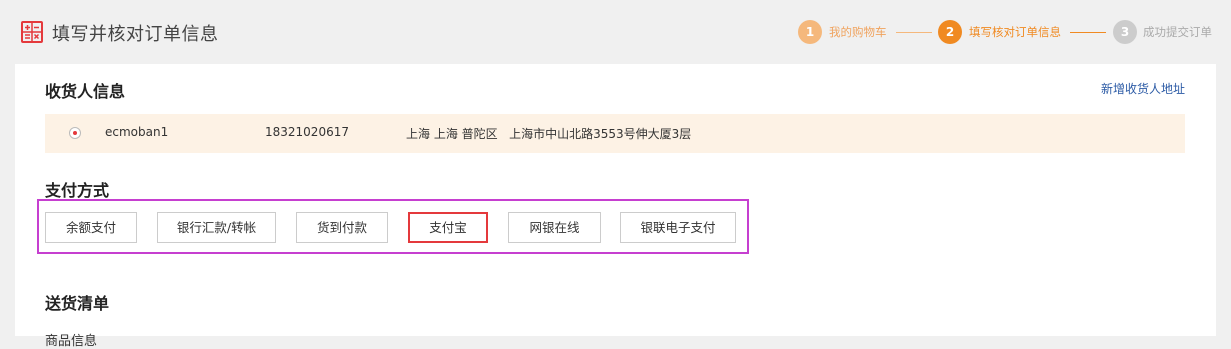 The width and height of the screenshot is (1231, 349). What do you see at coordinates (85, 91) in the screenshot?
I see `receiver-section-title: 收货人信息` at bounding box center [85, 91].